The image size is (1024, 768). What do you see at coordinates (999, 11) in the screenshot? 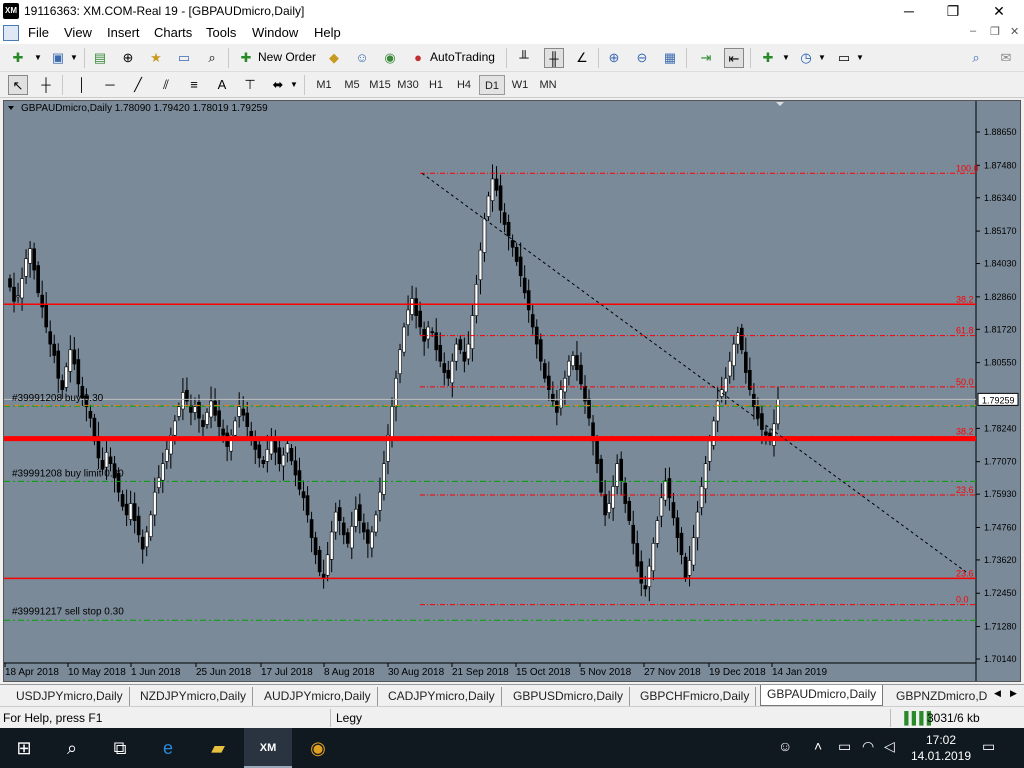
I see `close-button: ✕` at bounding box center [999, 11].